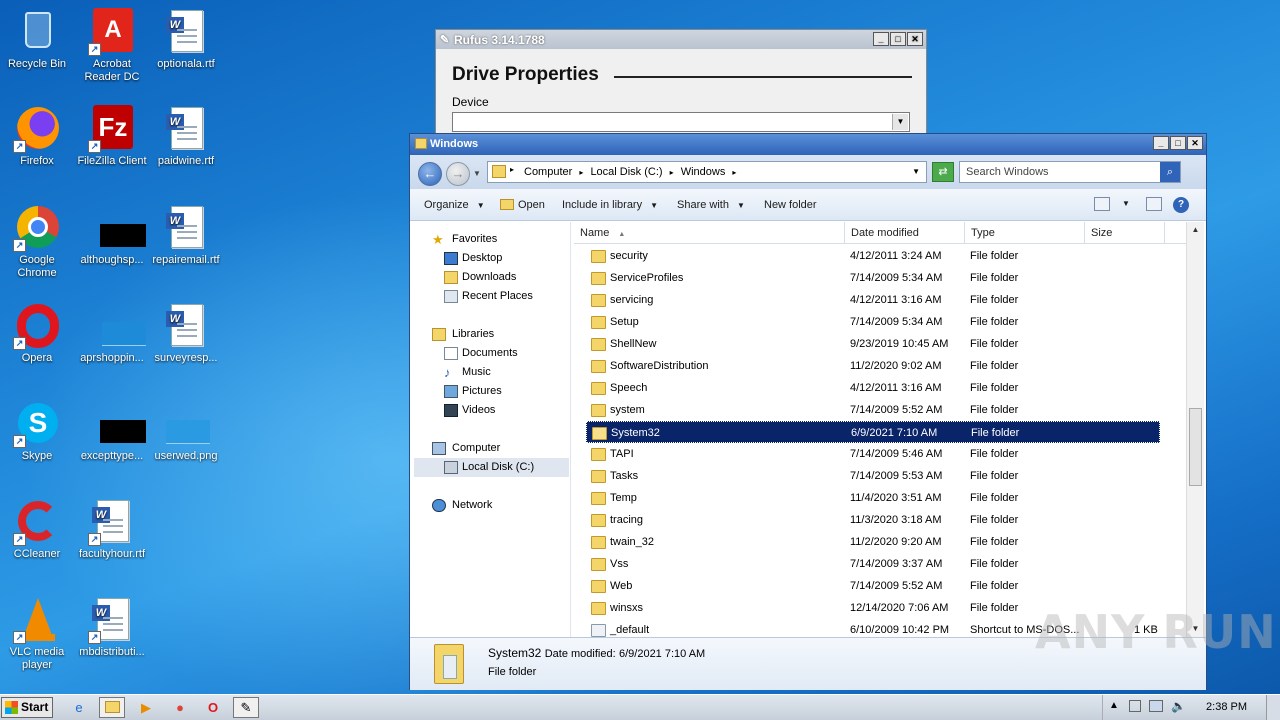 This screenshot has width=1280, height=720. I want to click on media-player-icon: ▶, so click(146, 707).